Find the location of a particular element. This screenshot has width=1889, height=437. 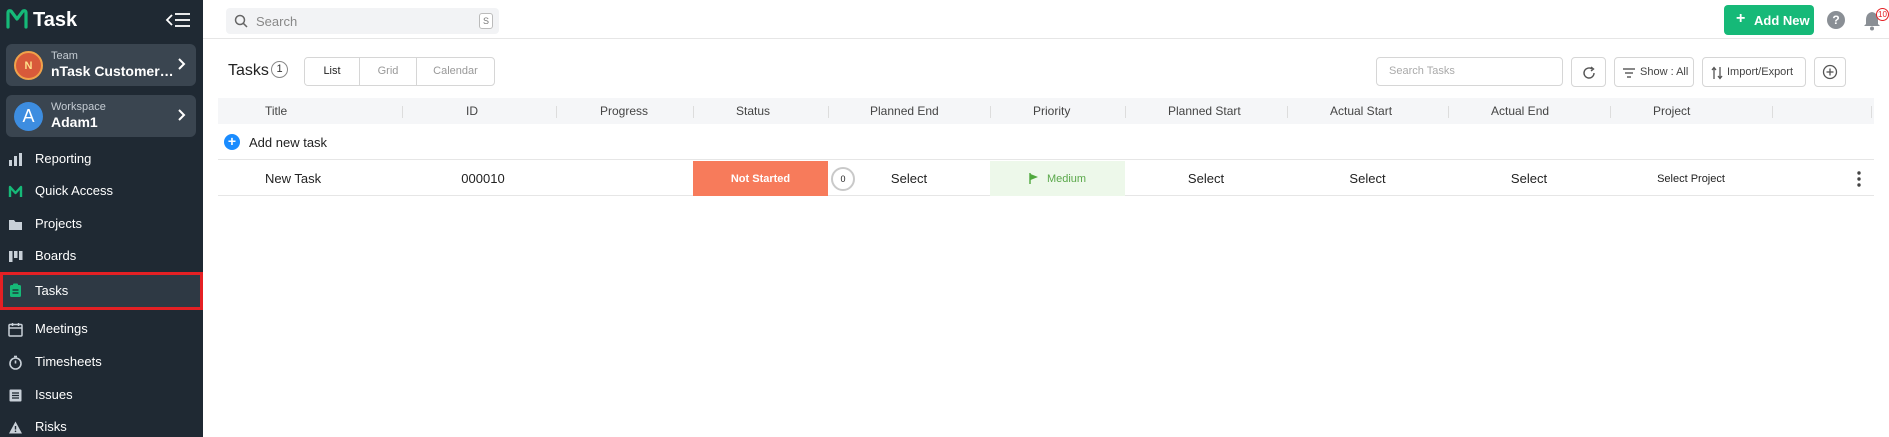

sidebar-item-label: Timesheets is located at coordinates (68, 361).